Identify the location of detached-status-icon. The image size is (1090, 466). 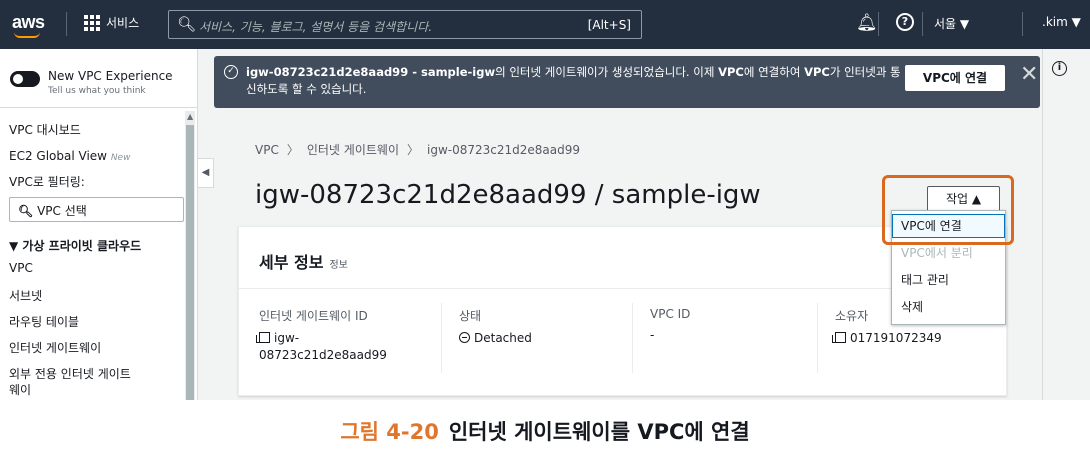
(464, 337).